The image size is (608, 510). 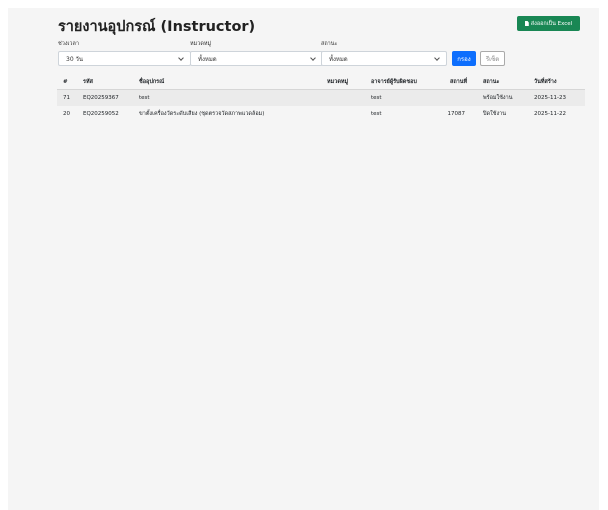 I want to click on category-value: ทั้งหมด, so click(x=207, y=59).